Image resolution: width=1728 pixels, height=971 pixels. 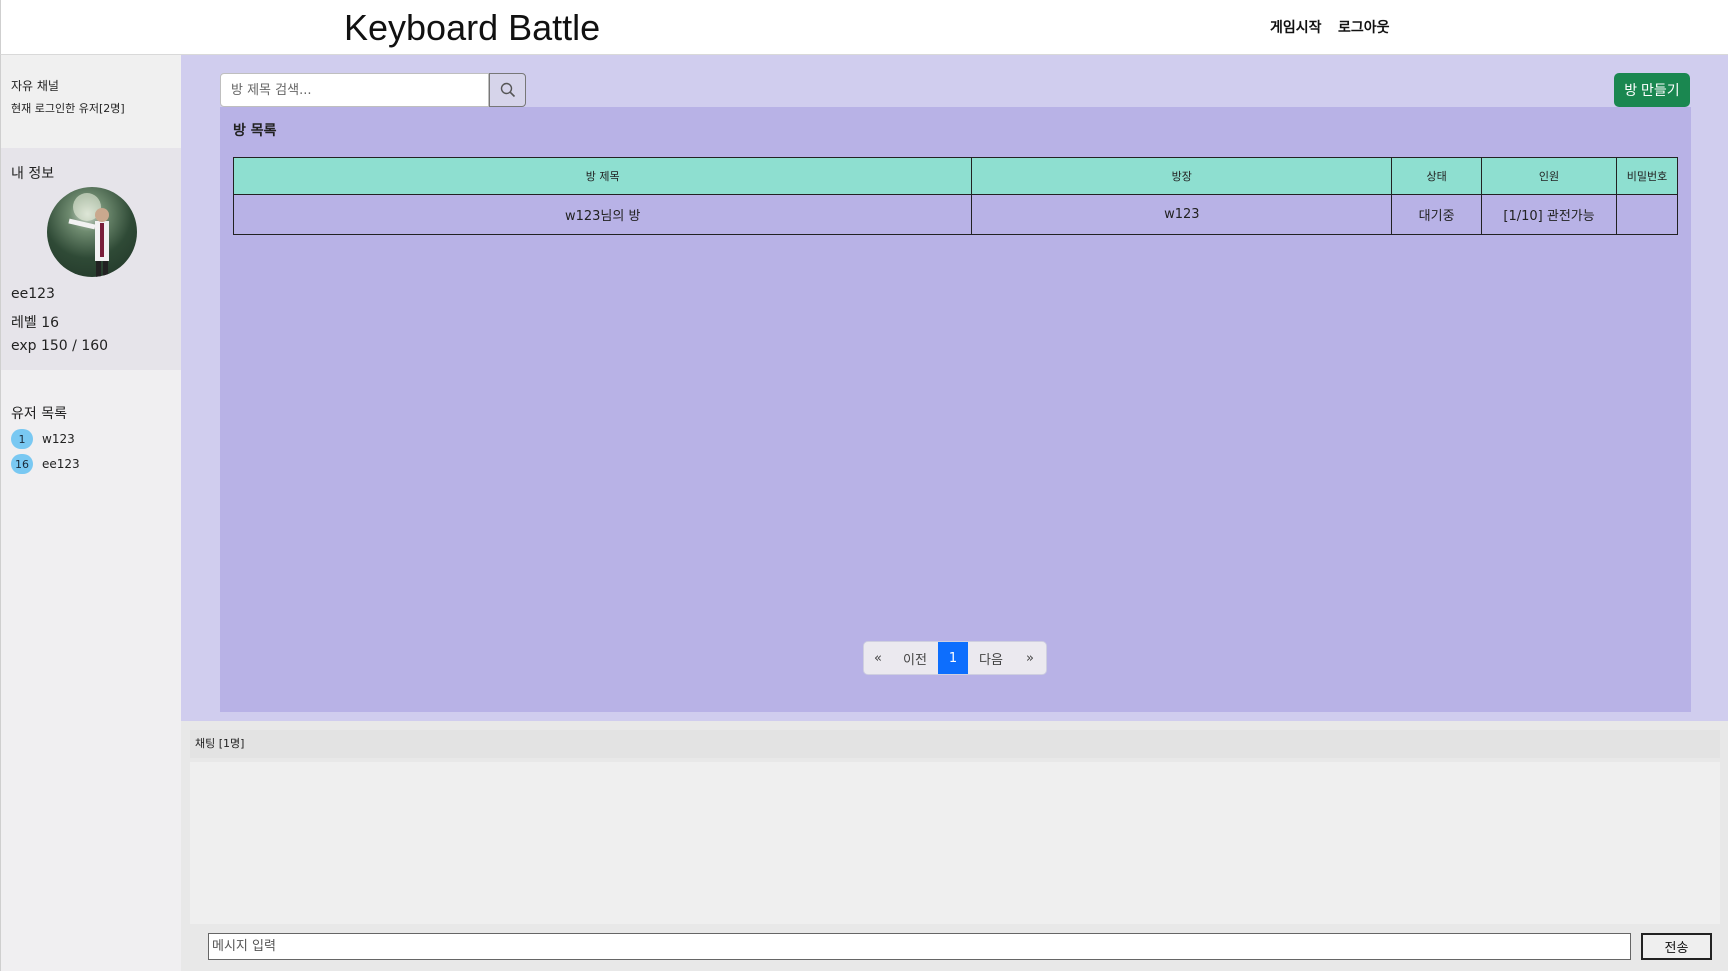 What do you see at coordinates (61, 464) in the screenshot?
I see `user-list-name: ee123` at bounding box center [61, 464].